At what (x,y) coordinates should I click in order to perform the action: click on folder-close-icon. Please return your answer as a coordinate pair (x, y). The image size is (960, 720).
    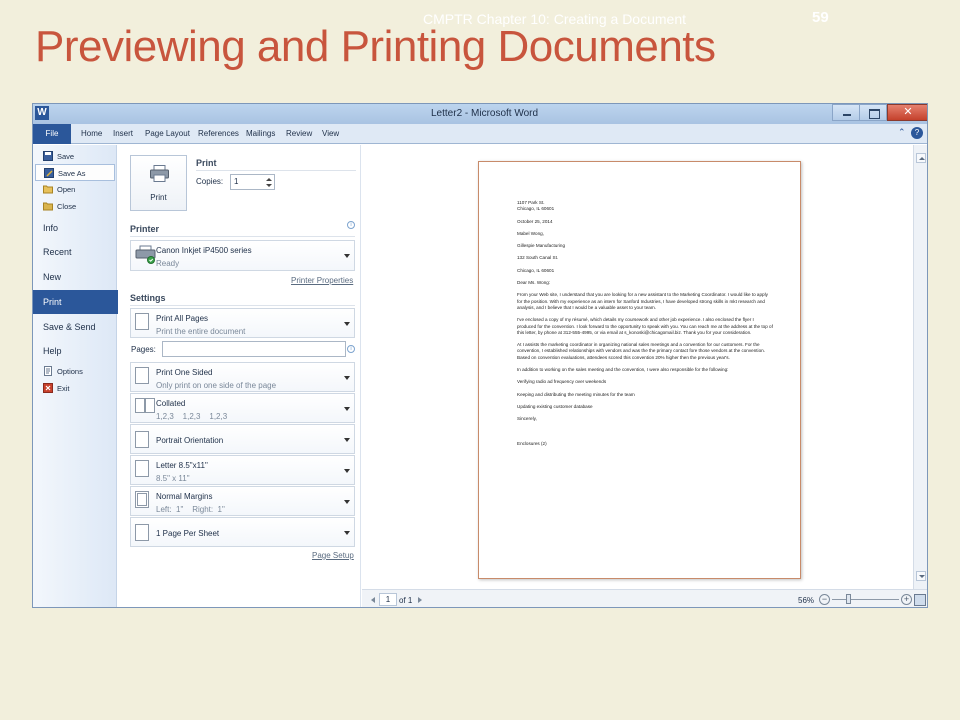
    Looking at the image, I should click on (48, 206).